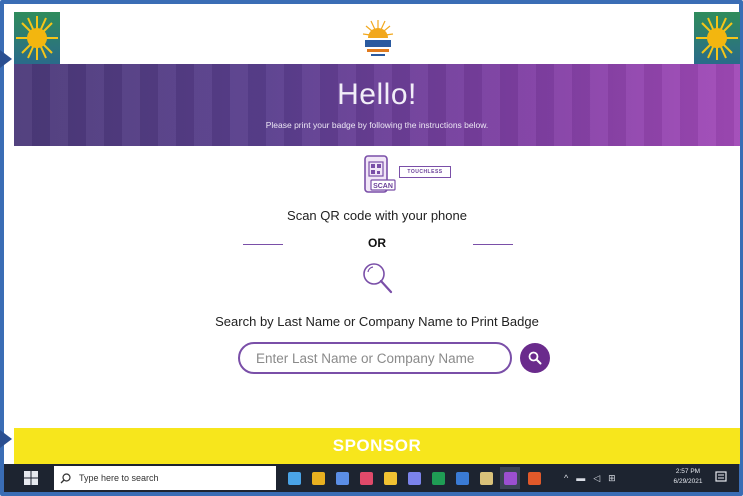 The image size is (743, 496). What do you see at coordinates (119, 478) in the screenshot?
I see `taskbar-search-placeholder: Type here to search` at bounding box center [119, 478].